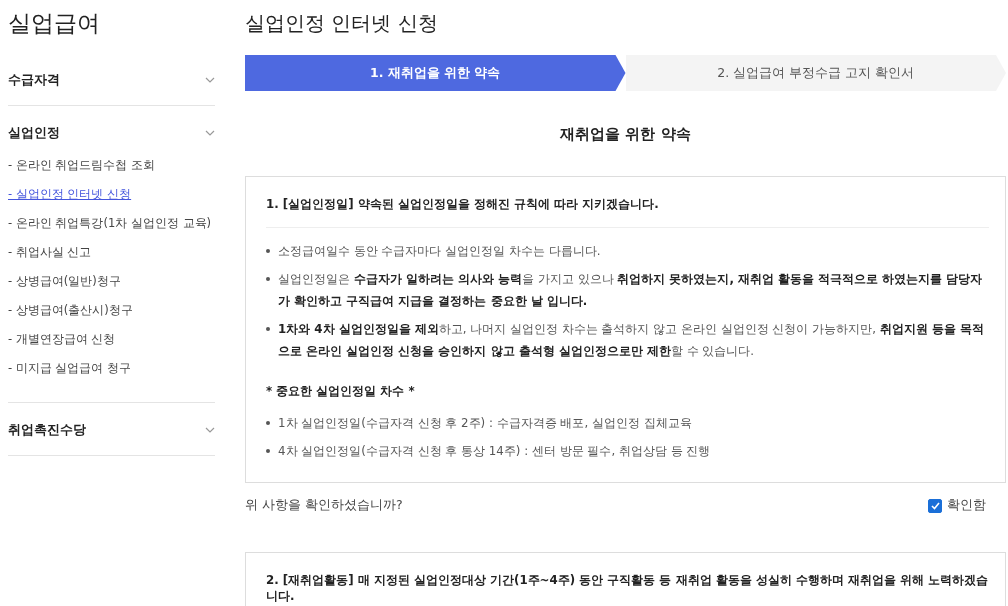 Image resolution: width=1008 pixels, height=606 pixels. Describe the element at coordinates (627, 589) in the screenshot. I see `pledge-heading: 2. [재취업활동] 매 지정된 실업인정대상 기간(1주~4주) 동안 구직활동 등 재취업 활동을 성실히 수행하며 재취업을 위해 노력하겠습니다.` at that location.